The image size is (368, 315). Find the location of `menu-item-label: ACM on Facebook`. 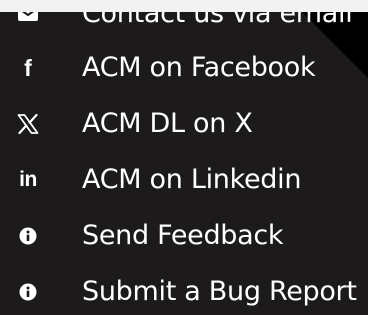

menu-item-label: ACM on Facebook is located at coordinates (199, 67).